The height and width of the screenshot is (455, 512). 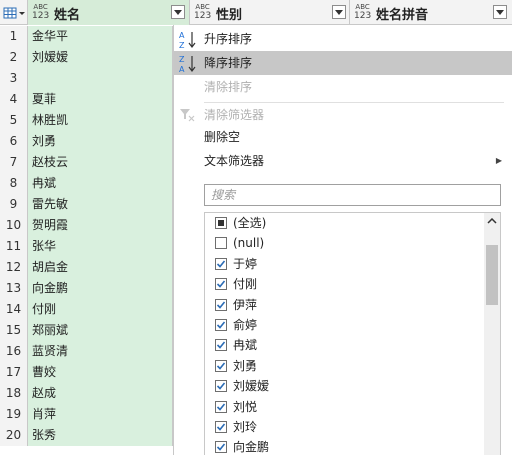 What do you see at coordinates (352, 366) in the screenshot?
I see `filter-list-item: 刘勇` at bounding box center [352, 366].